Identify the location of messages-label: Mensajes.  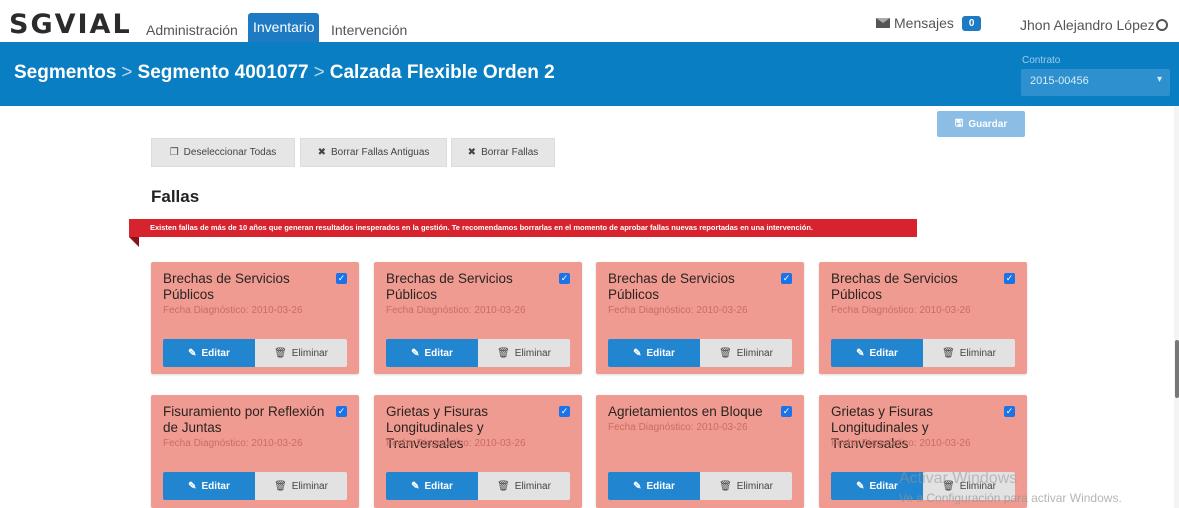
(924, 23).